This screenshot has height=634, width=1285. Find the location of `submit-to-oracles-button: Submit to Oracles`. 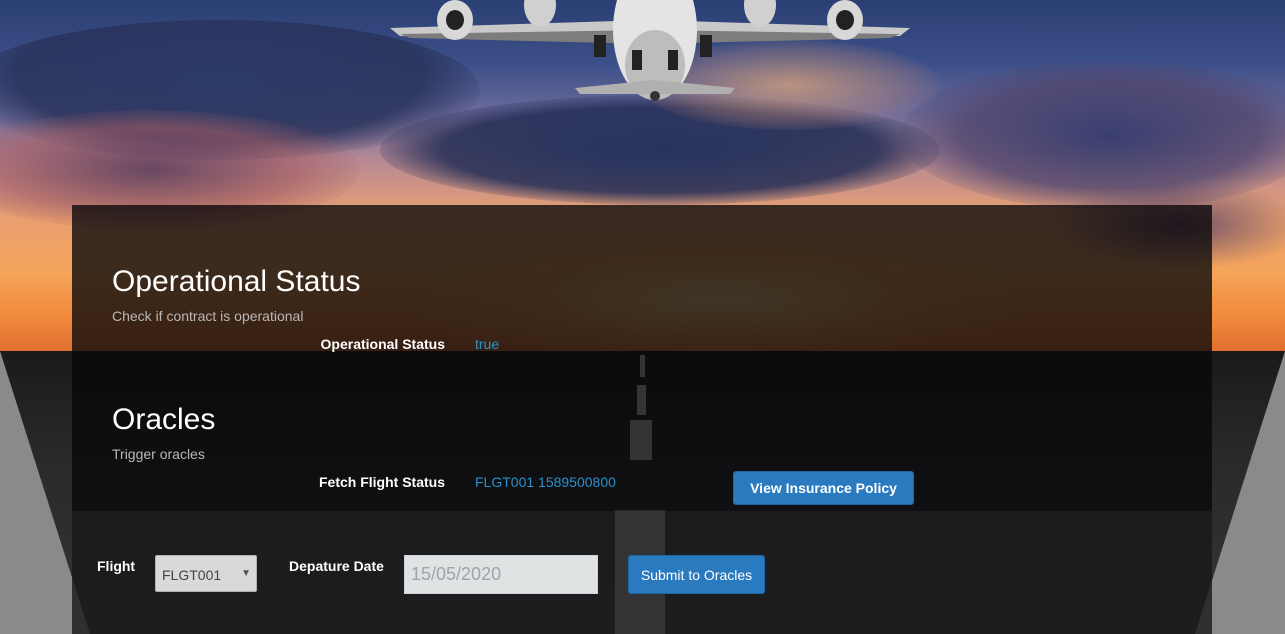

submit-to-oracles-button: Submit to Oracles is located at coordinates (696, 574).